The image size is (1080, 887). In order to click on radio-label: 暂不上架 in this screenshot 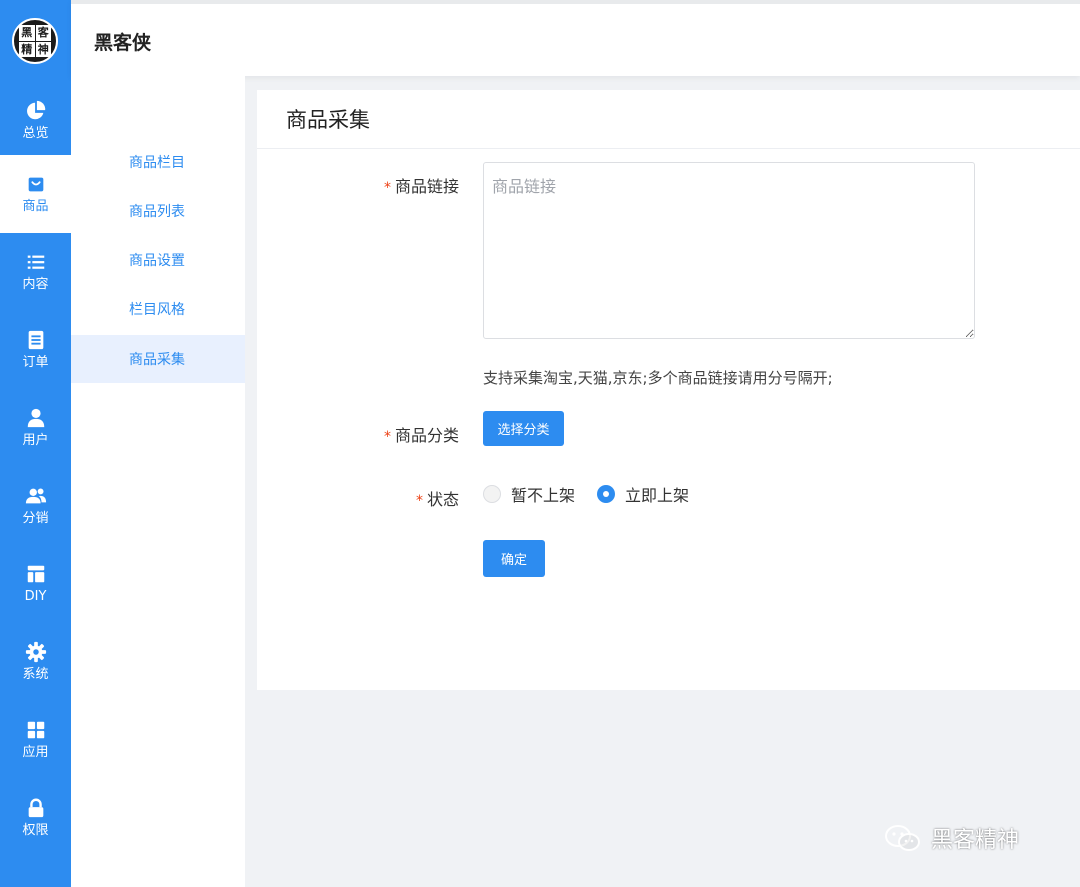, I will do `click(543, 495)`.